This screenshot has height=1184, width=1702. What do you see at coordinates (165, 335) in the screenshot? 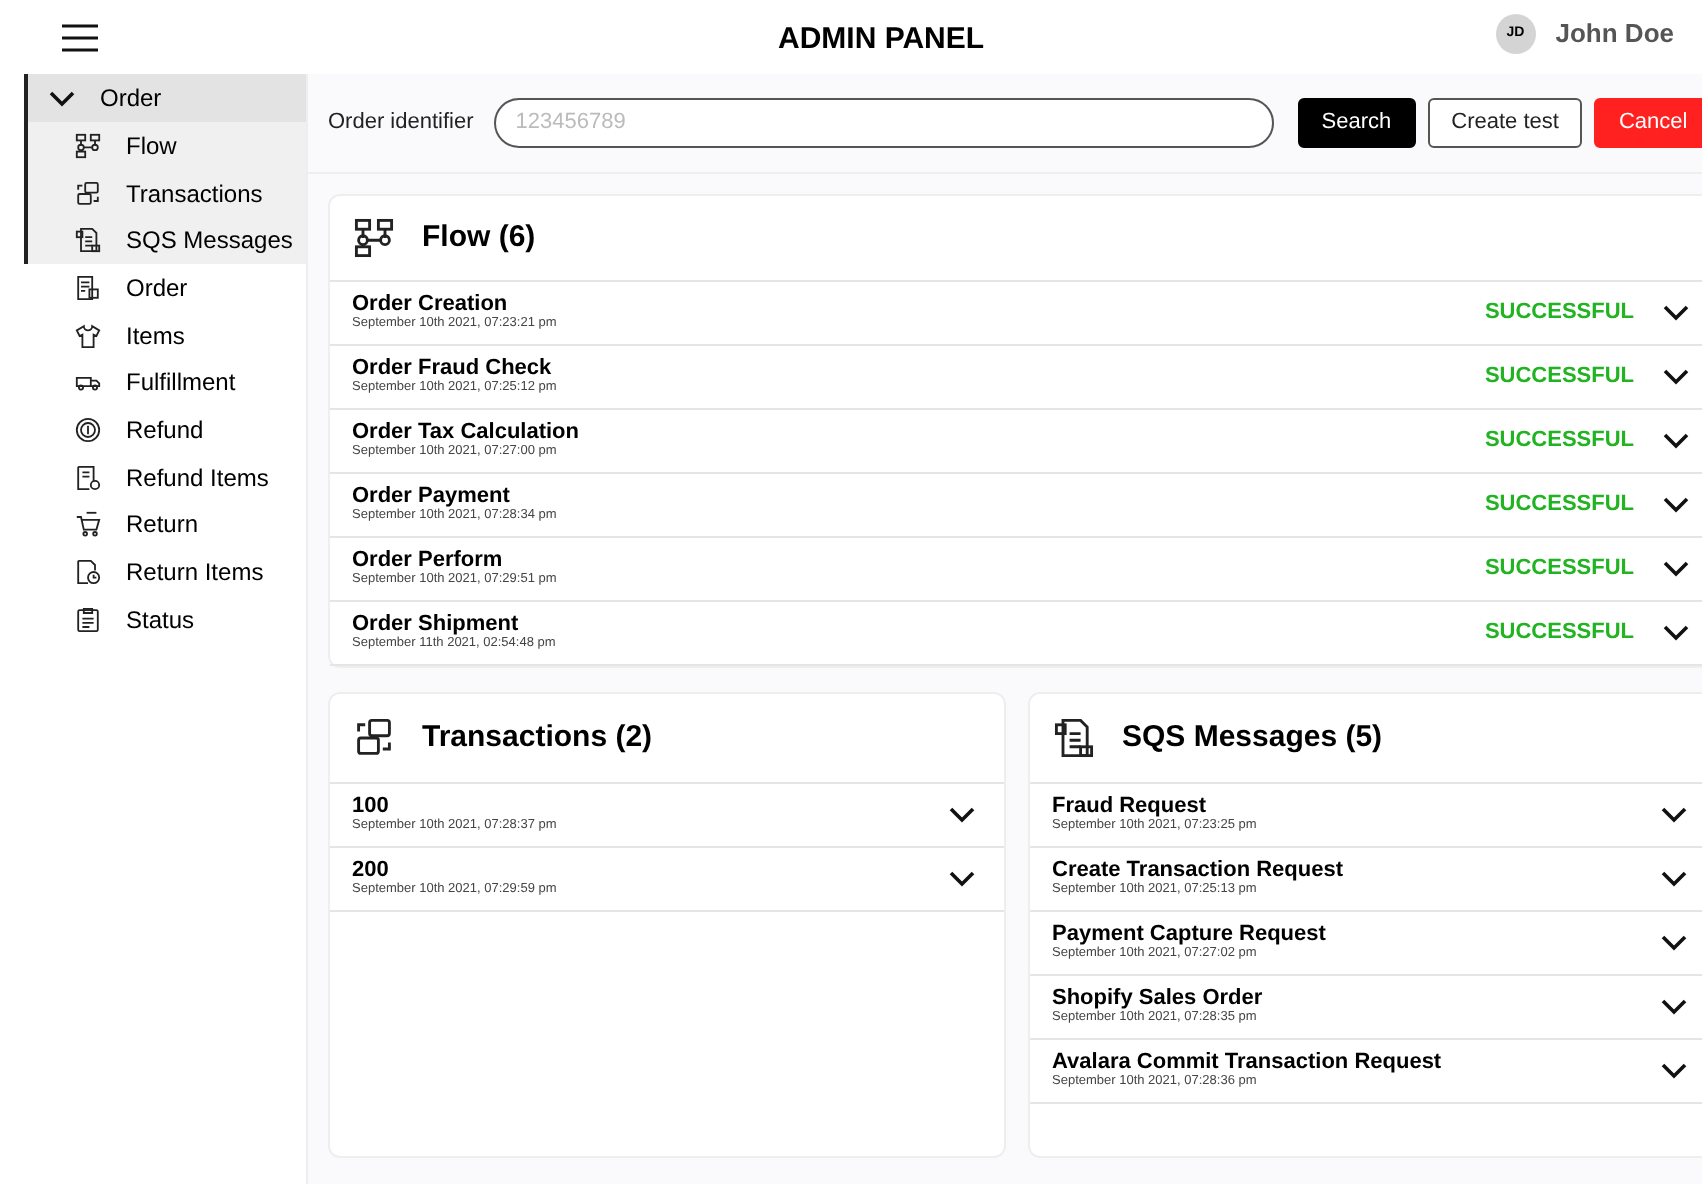
I see `sidebar-item: Items` at bounding box center [165, 335].